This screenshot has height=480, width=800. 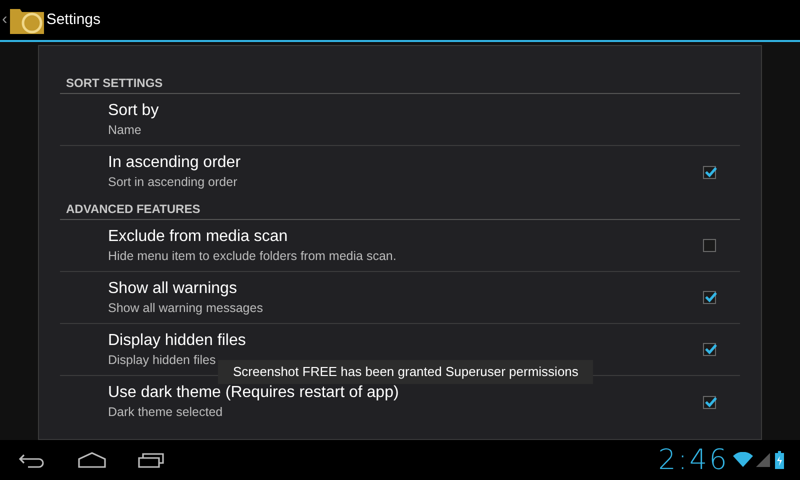 I want to click on preference-title: Sort by, so click(x=134, y=110).